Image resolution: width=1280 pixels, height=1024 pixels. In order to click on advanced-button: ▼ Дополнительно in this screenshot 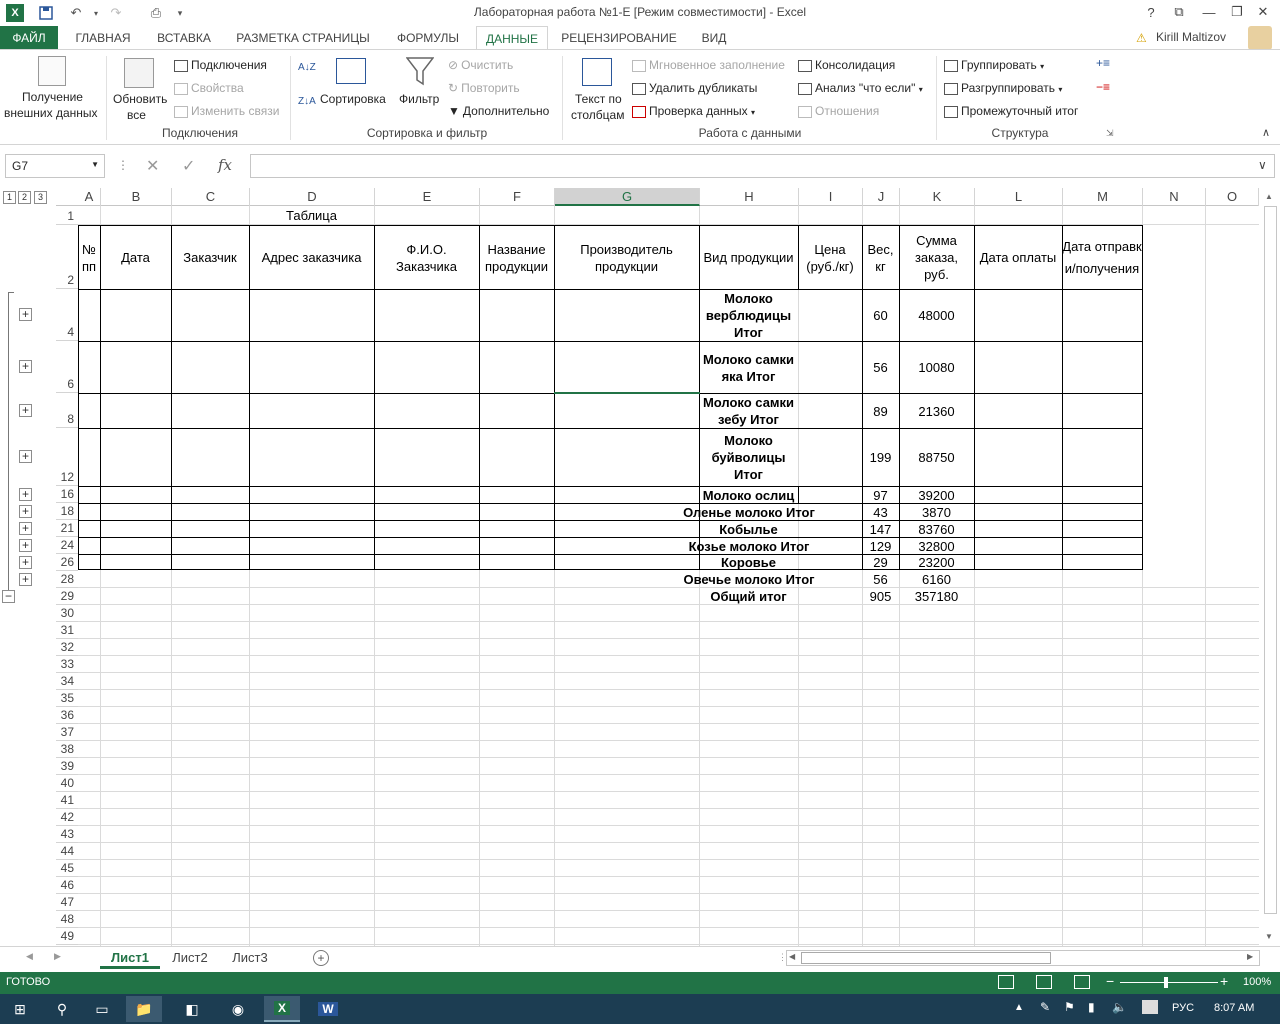, I will do `click(498, 111)`.